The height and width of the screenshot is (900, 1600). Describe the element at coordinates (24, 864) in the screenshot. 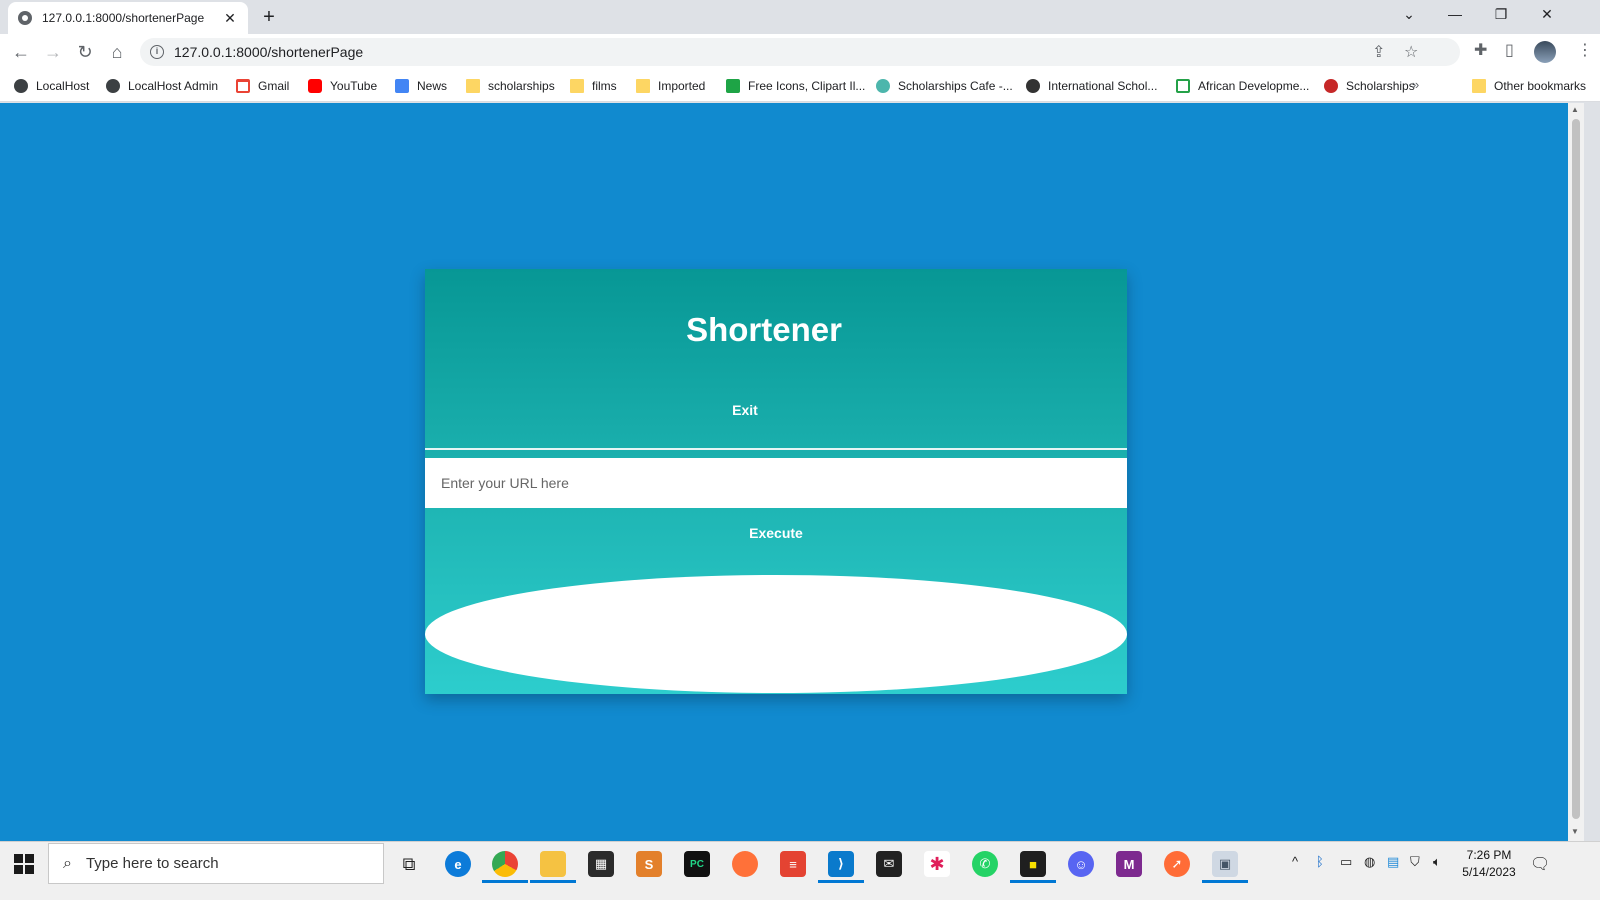

I see `windows-start-icon` at that location.